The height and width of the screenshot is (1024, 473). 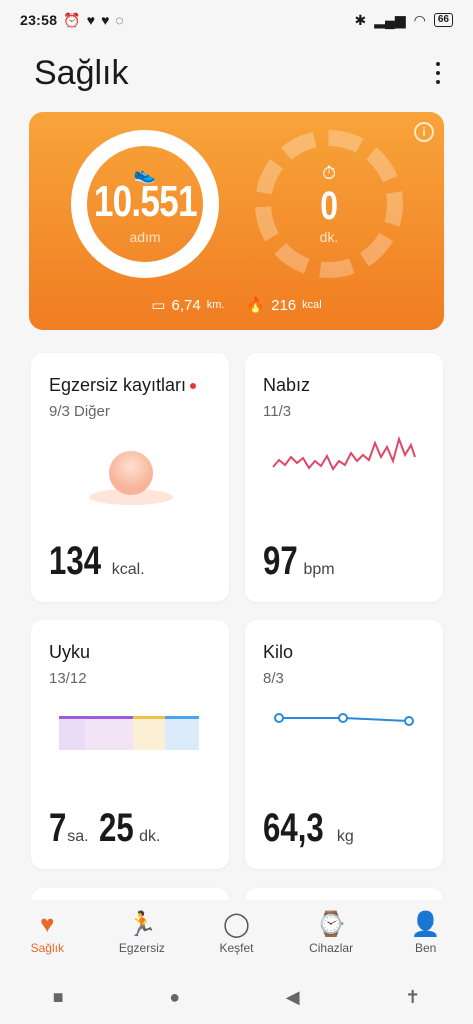 What do you see at coordinates (81, 72) in the screenshot?
I see `page-title: Sağlık` at bounding box center [81, 72].